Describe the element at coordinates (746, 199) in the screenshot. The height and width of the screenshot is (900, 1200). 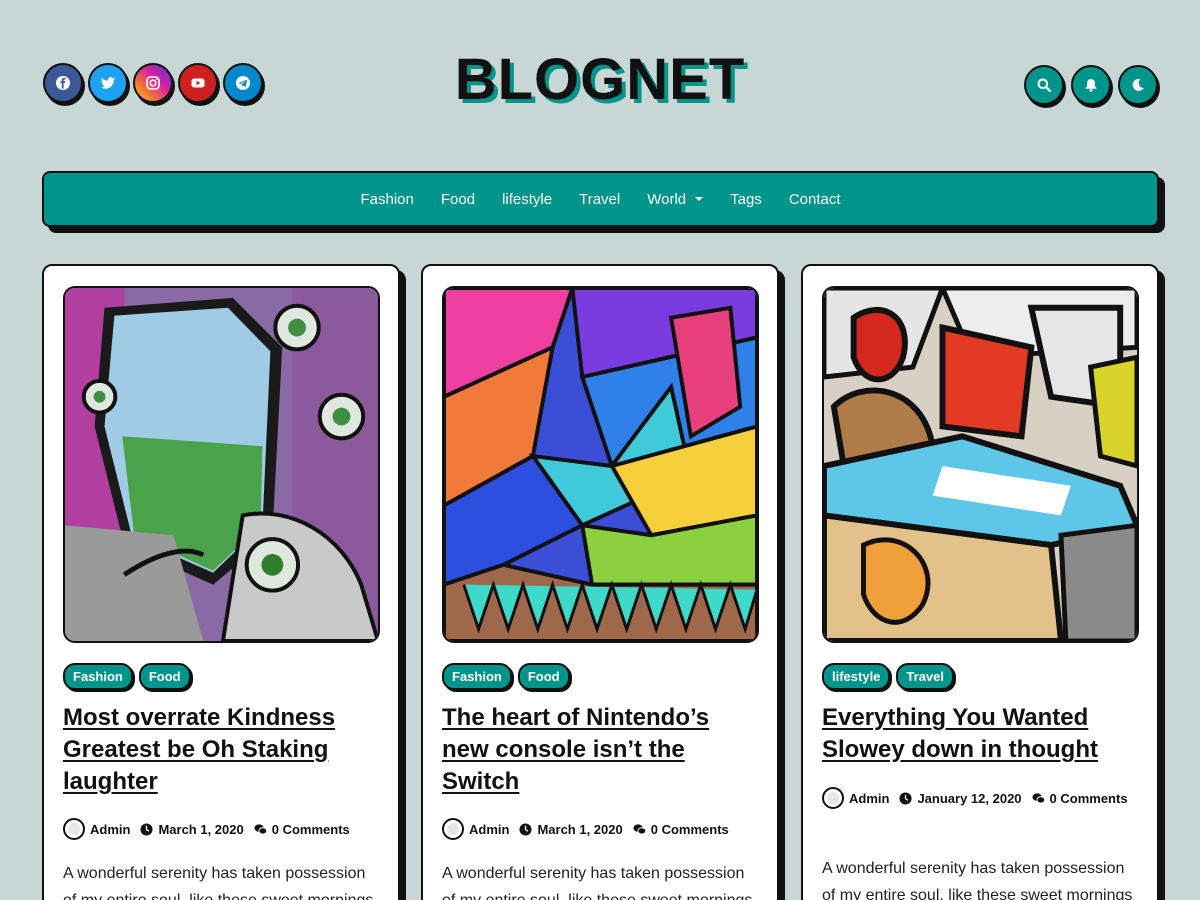
I see `nav-item-tags: Tags` at that location.